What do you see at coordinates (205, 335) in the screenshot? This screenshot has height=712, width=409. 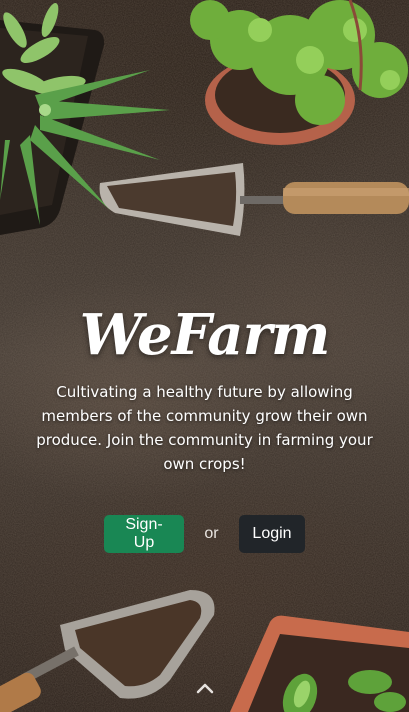 I see `brand-logo: WeFarm` at bounding box center [205, 335].